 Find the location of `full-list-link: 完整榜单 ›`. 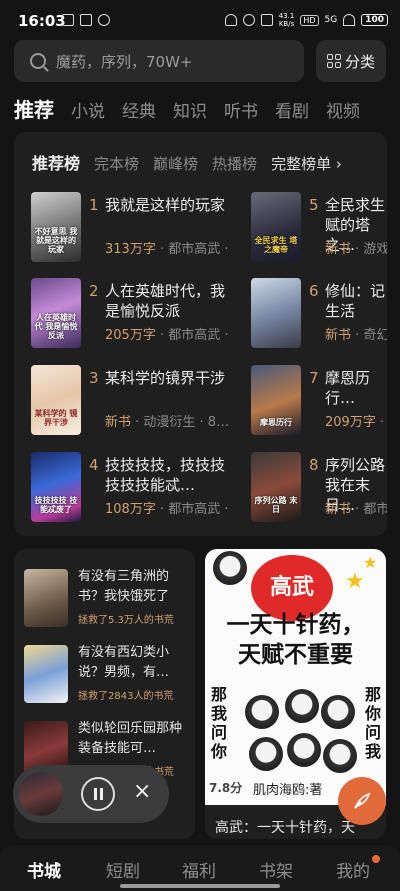

full-list-link: 完整榜单 › is located at coordinates (306, 163).